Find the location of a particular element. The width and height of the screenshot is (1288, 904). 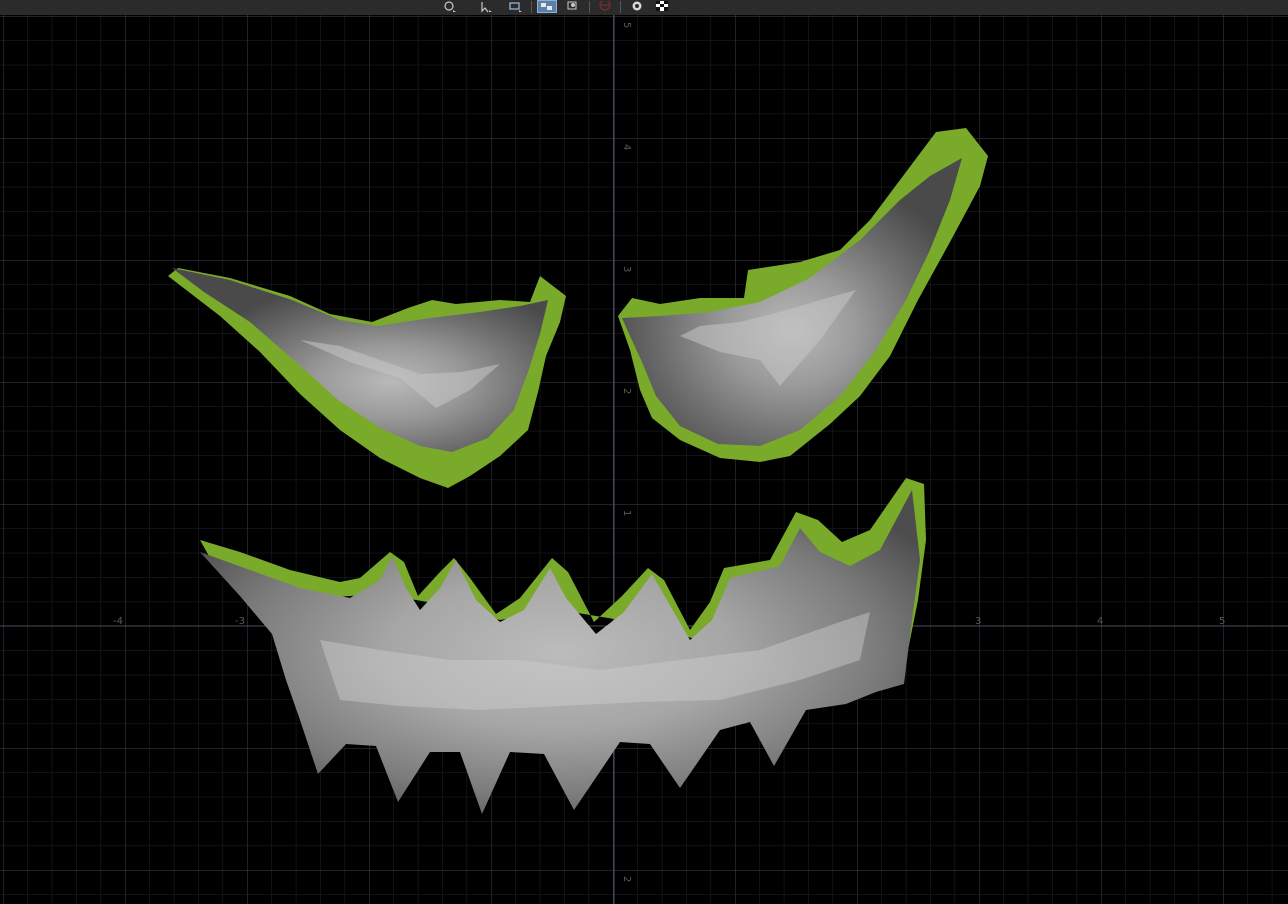

x-axis-label: -4 is located at coordinates (118, 621).